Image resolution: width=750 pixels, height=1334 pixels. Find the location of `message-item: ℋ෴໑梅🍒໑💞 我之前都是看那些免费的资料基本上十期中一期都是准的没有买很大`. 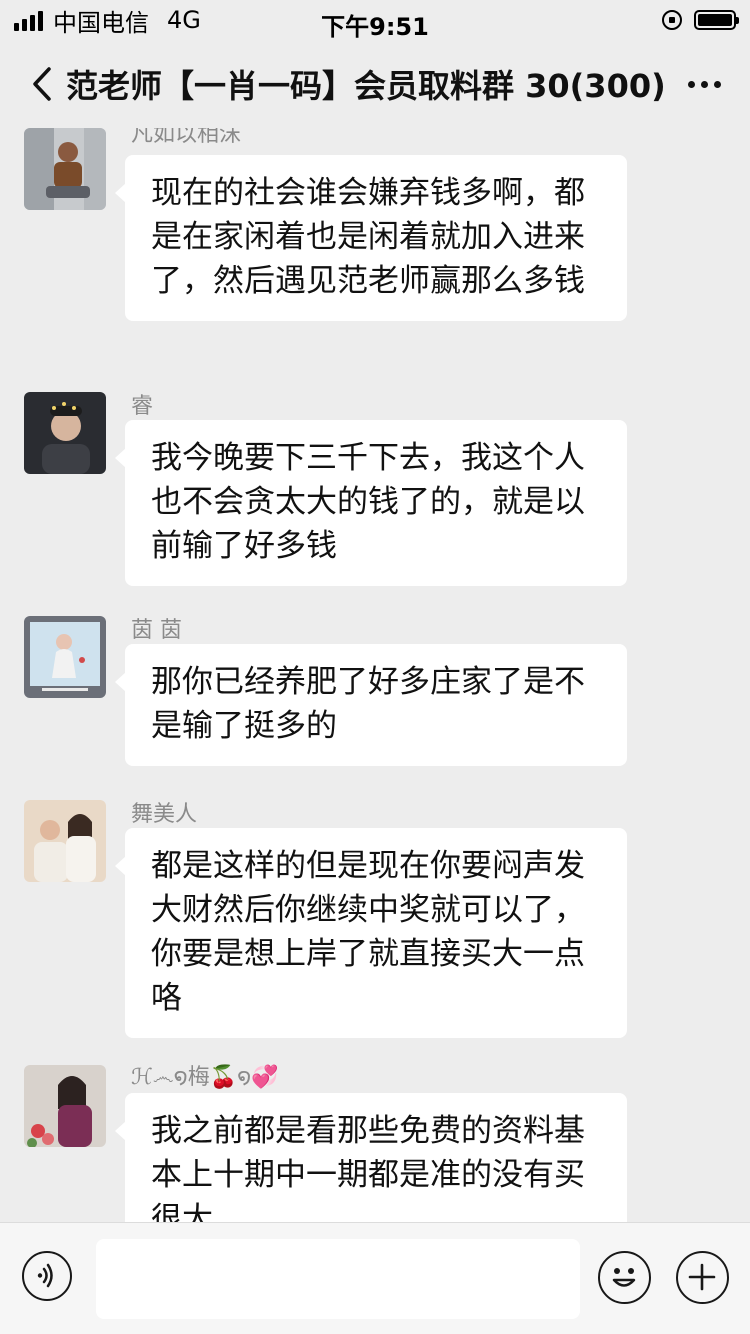

message-item: ℋ෴໑梅🍒໑💞 我之前都是看那些免费的资料基本上十期中一期都是准的没有买很大 is located at coordinates (375, 1143).